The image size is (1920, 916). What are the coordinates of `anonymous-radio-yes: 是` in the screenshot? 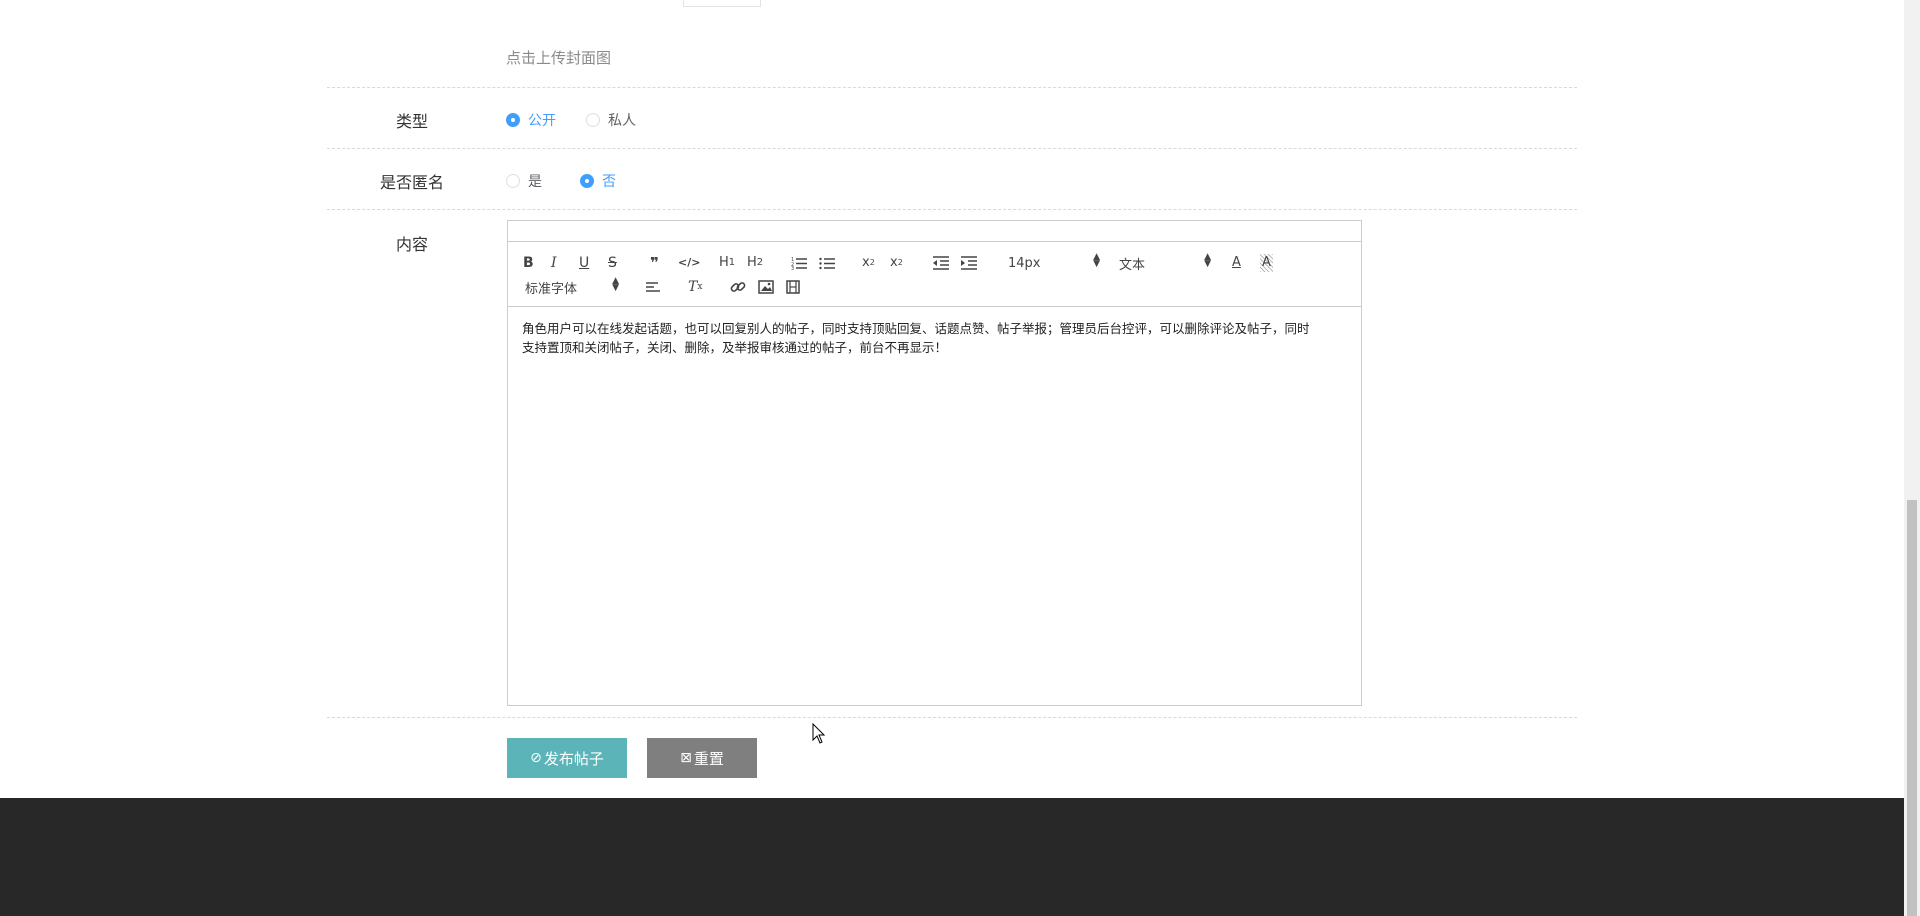 It's located at (524, 181).